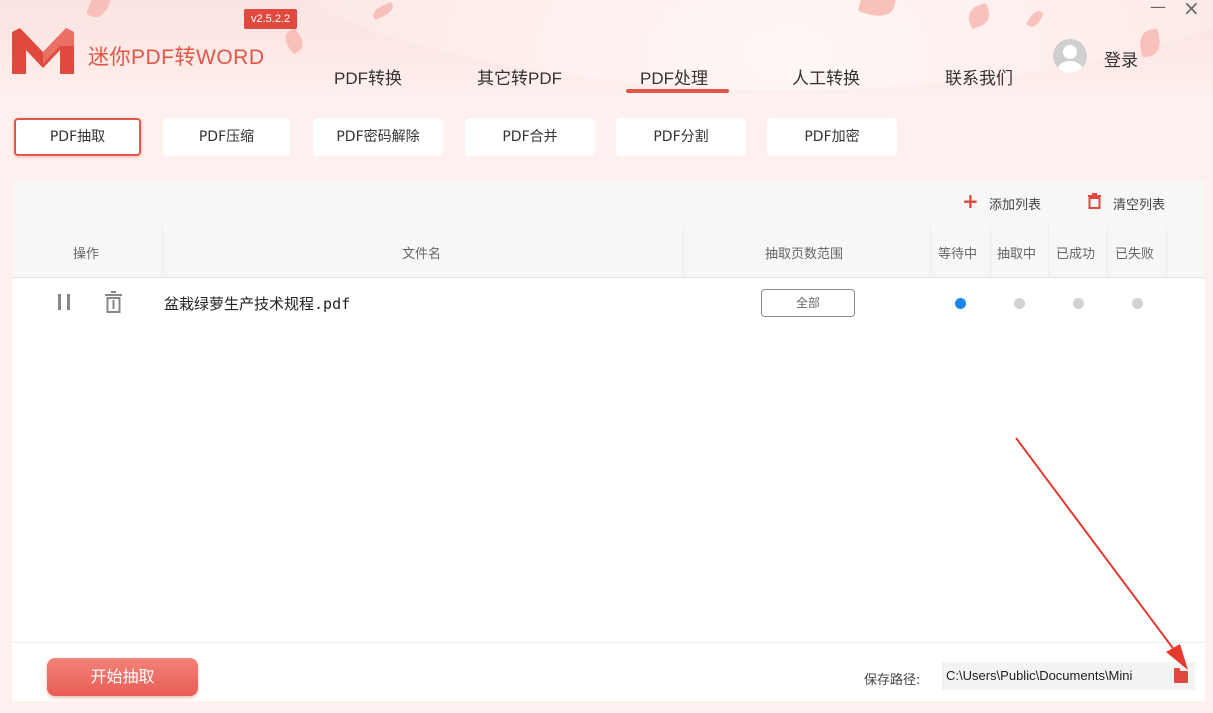 This screenshot has width=1213, height=713. What do you see at coordinates (519, 76) in the screenshot?
I see `nav-tab-other-to-pdf: 其它转PDF` at bounding box center [519, 76].